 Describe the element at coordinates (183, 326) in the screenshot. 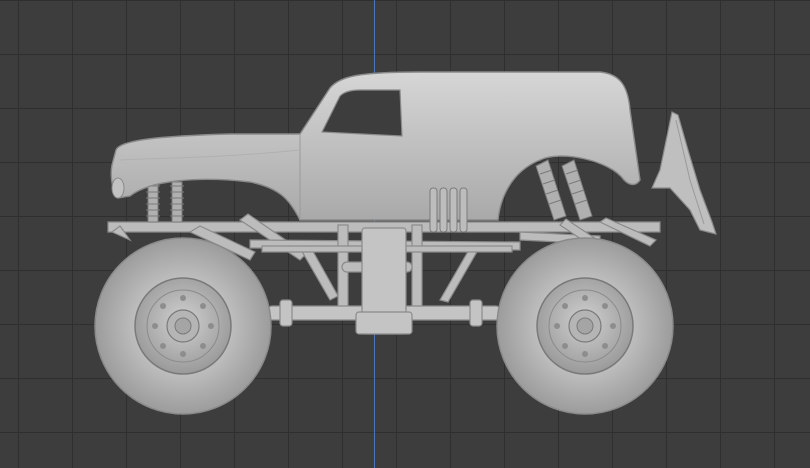

I see `front-wheel` at that location.